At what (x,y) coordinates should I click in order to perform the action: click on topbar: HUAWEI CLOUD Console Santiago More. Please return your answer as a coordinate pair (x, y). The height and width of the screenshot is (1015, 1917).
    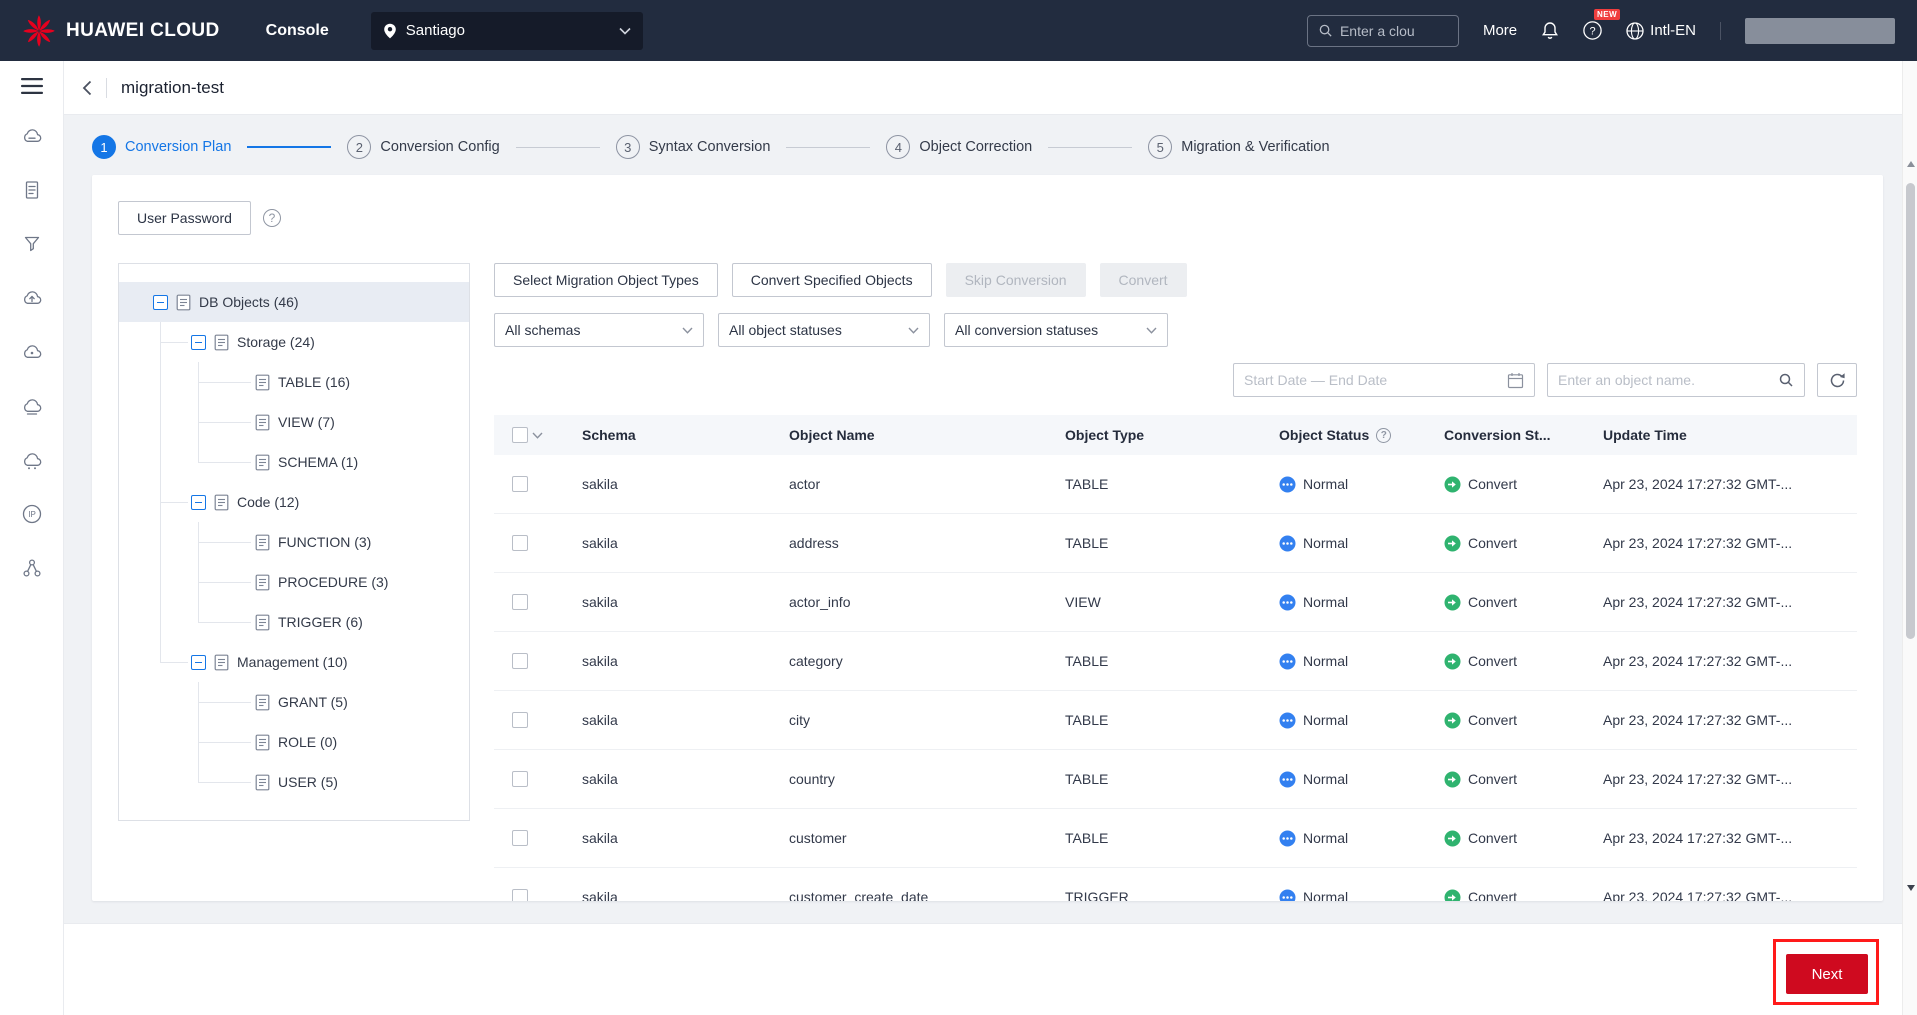
    Looking at the image, I should click on (958, 30).